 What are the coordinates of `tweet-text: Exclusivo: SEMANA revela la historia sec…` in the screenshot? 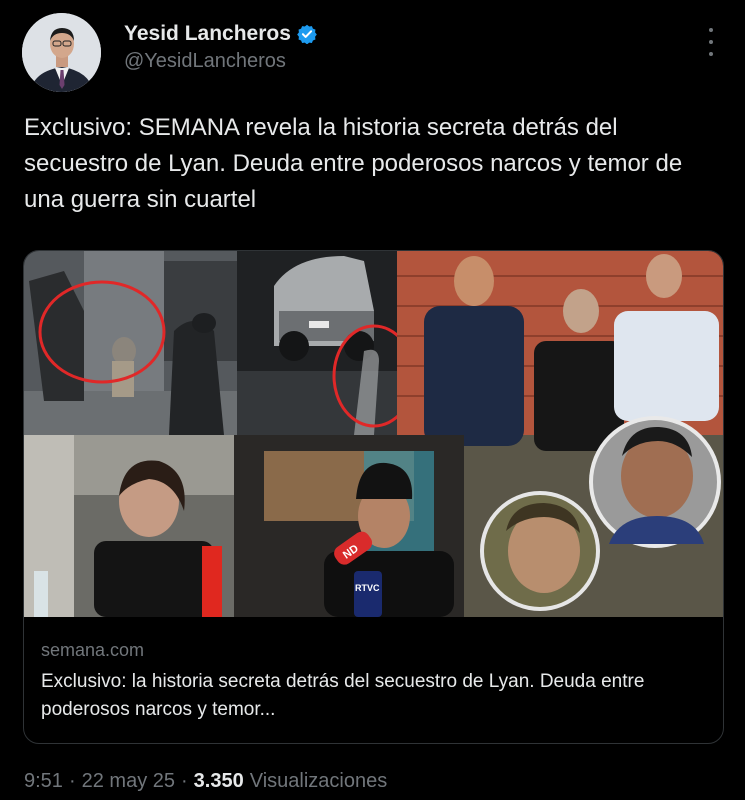 It's located at (353, 163).